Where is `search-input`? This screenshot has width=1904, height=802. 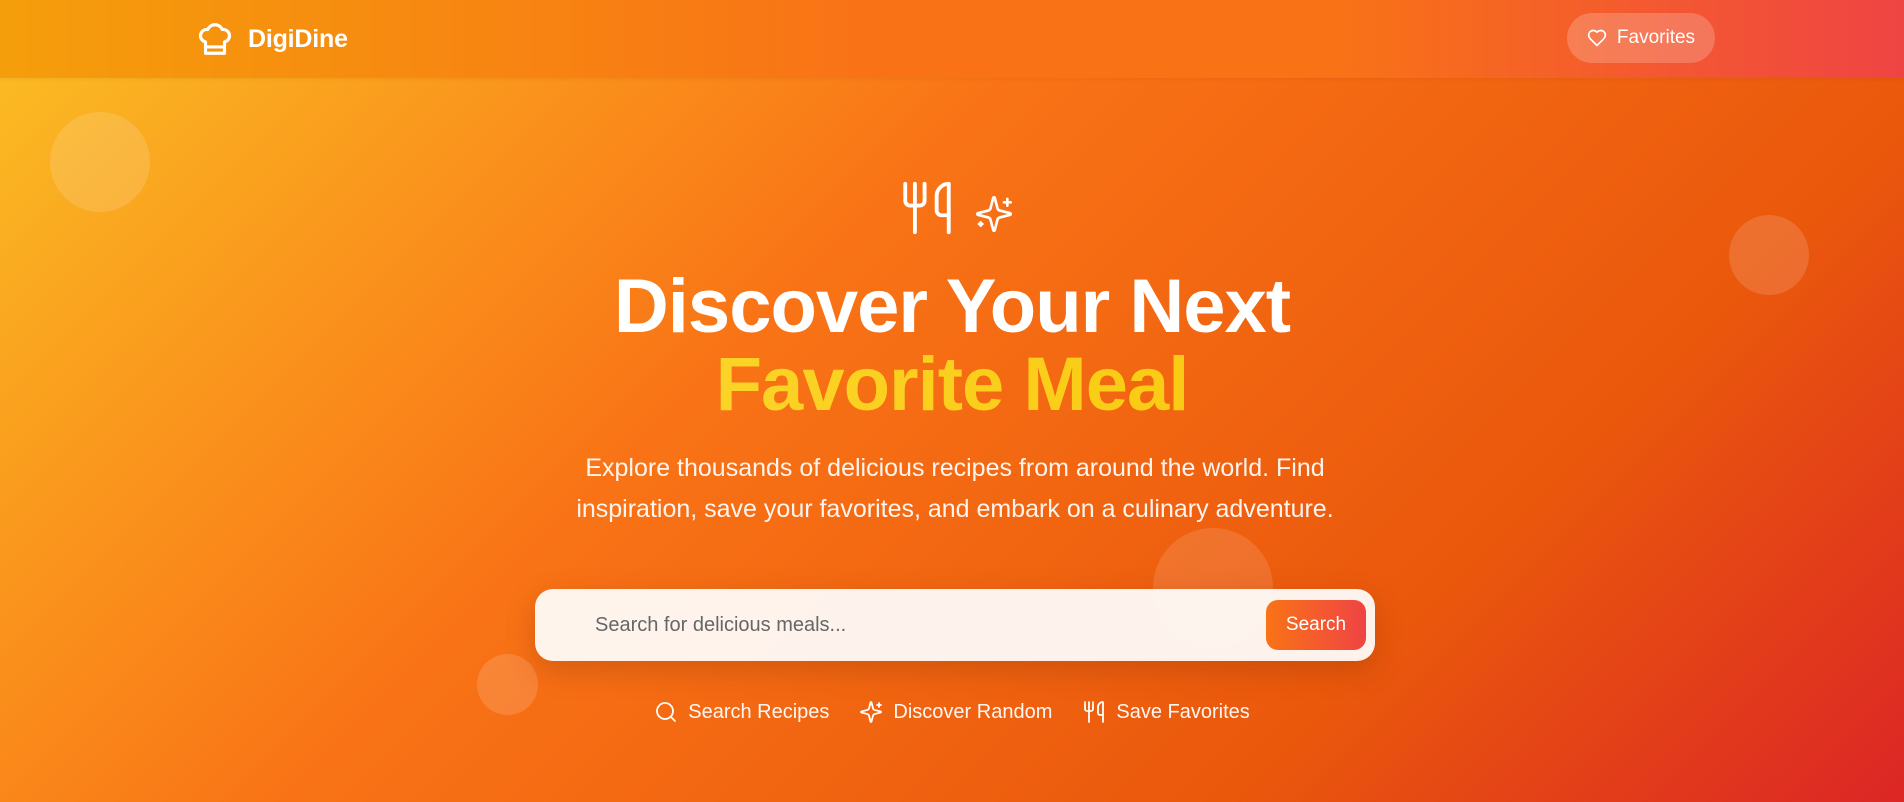
search-input is located at coordinates (945, 625).